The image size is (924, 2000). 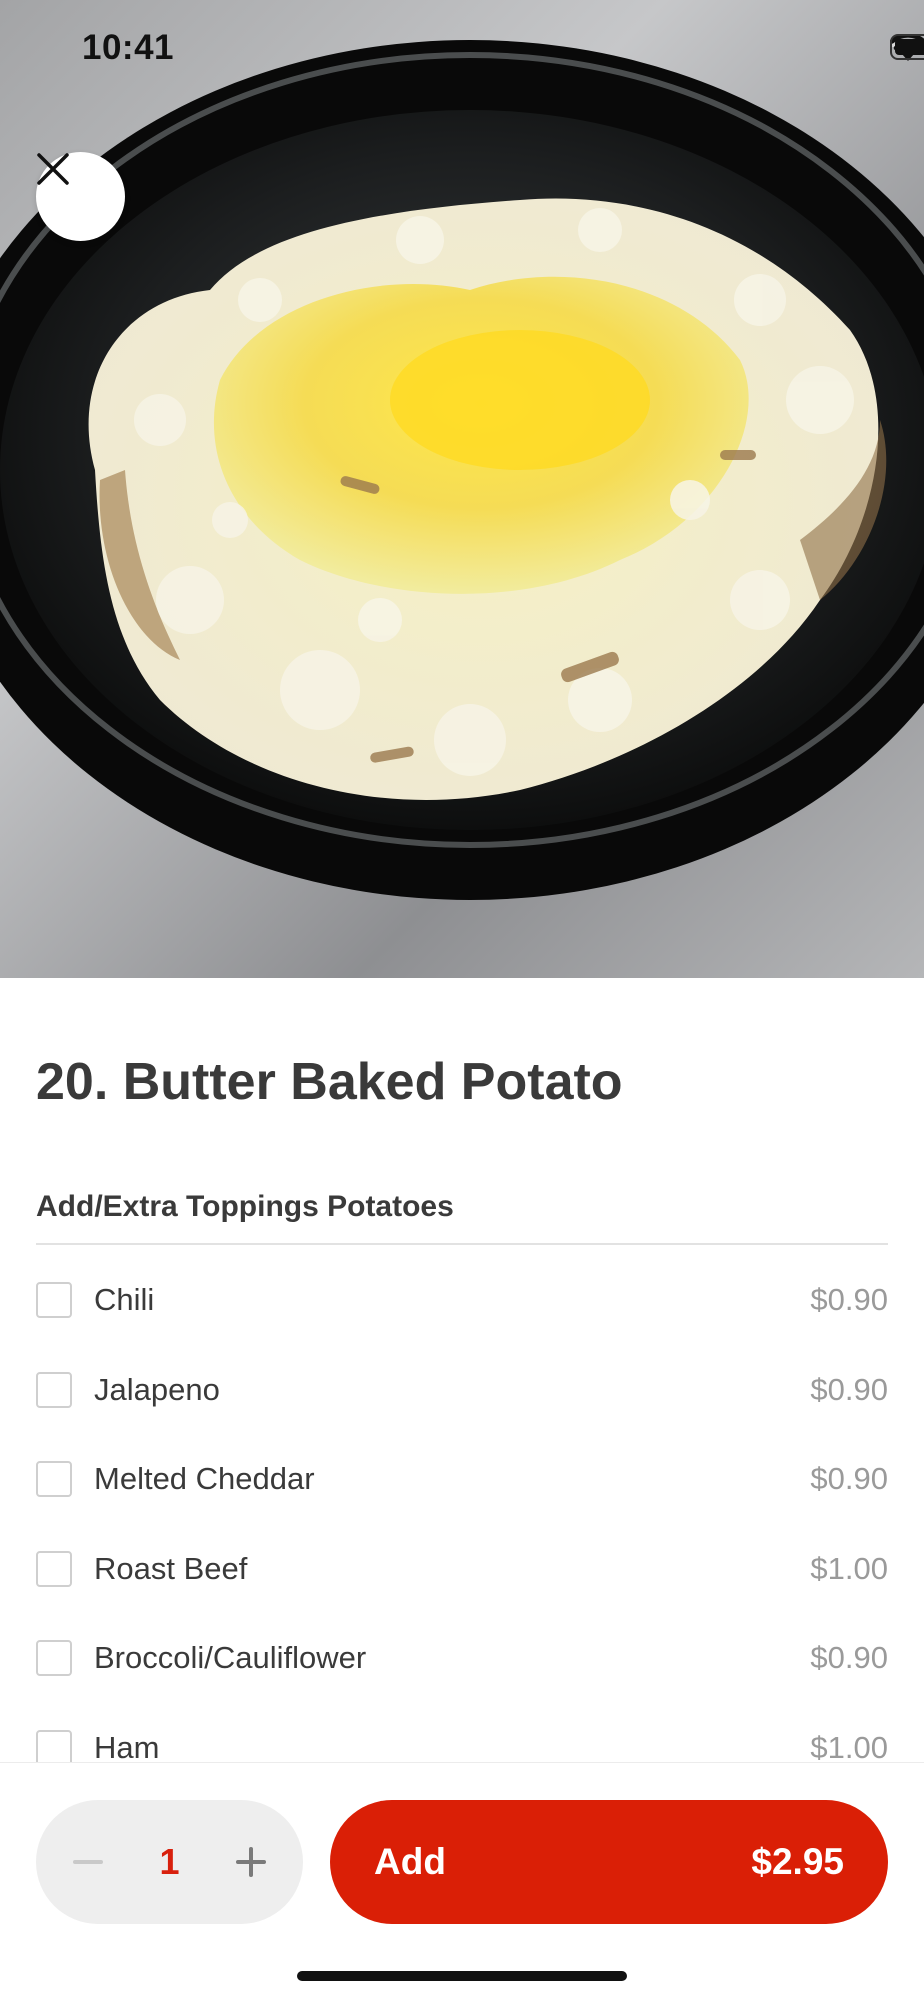 What do you see at coordinates (907, 47) in the screenshot?
I see `battery-icon` at bounding box center [907, 47].